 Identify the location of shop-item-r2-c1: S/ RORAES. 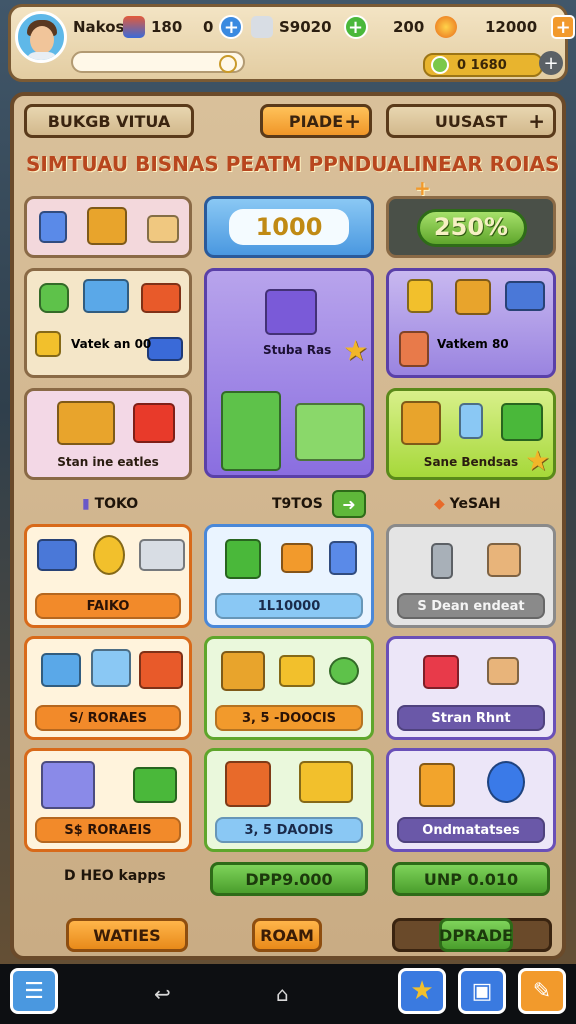
(108, 688).